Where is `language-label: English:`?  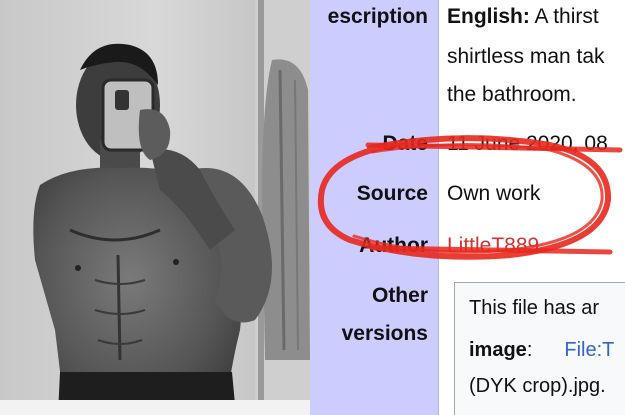 language-label: English: is located at coordinates (488, 16).